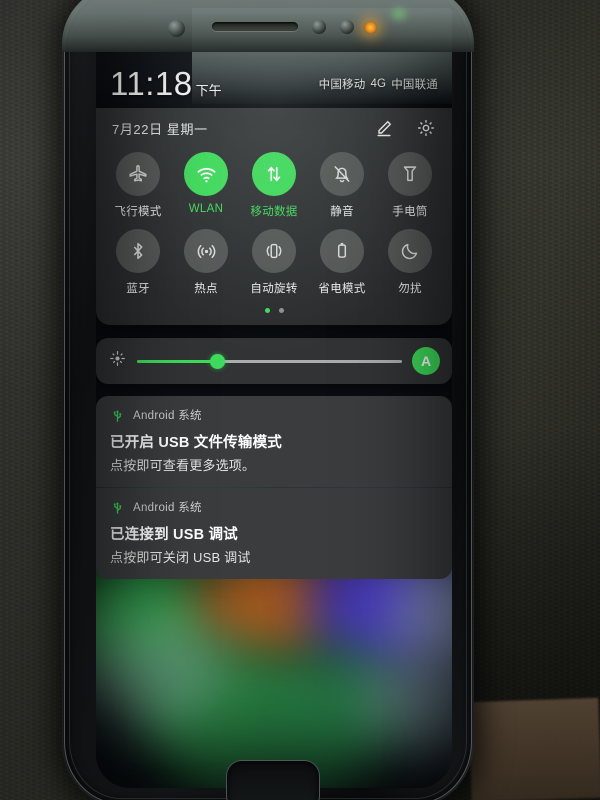  What do you see at coordinates (414, 85) in the screenshot?
I see `carrier-2-label: 中国联通` at bounding box center [414, 85].